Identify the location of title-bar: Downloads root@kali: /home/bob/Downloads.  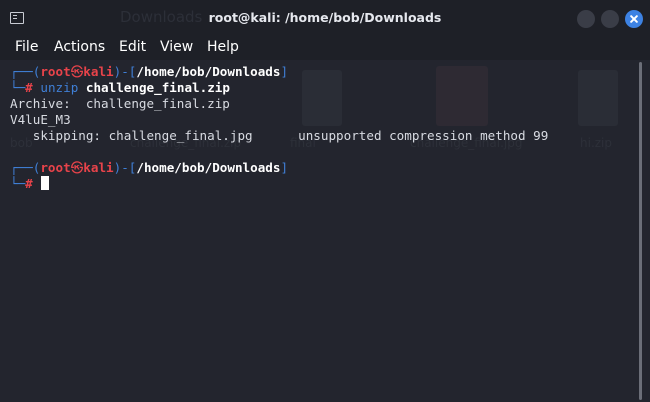
(325, 18).